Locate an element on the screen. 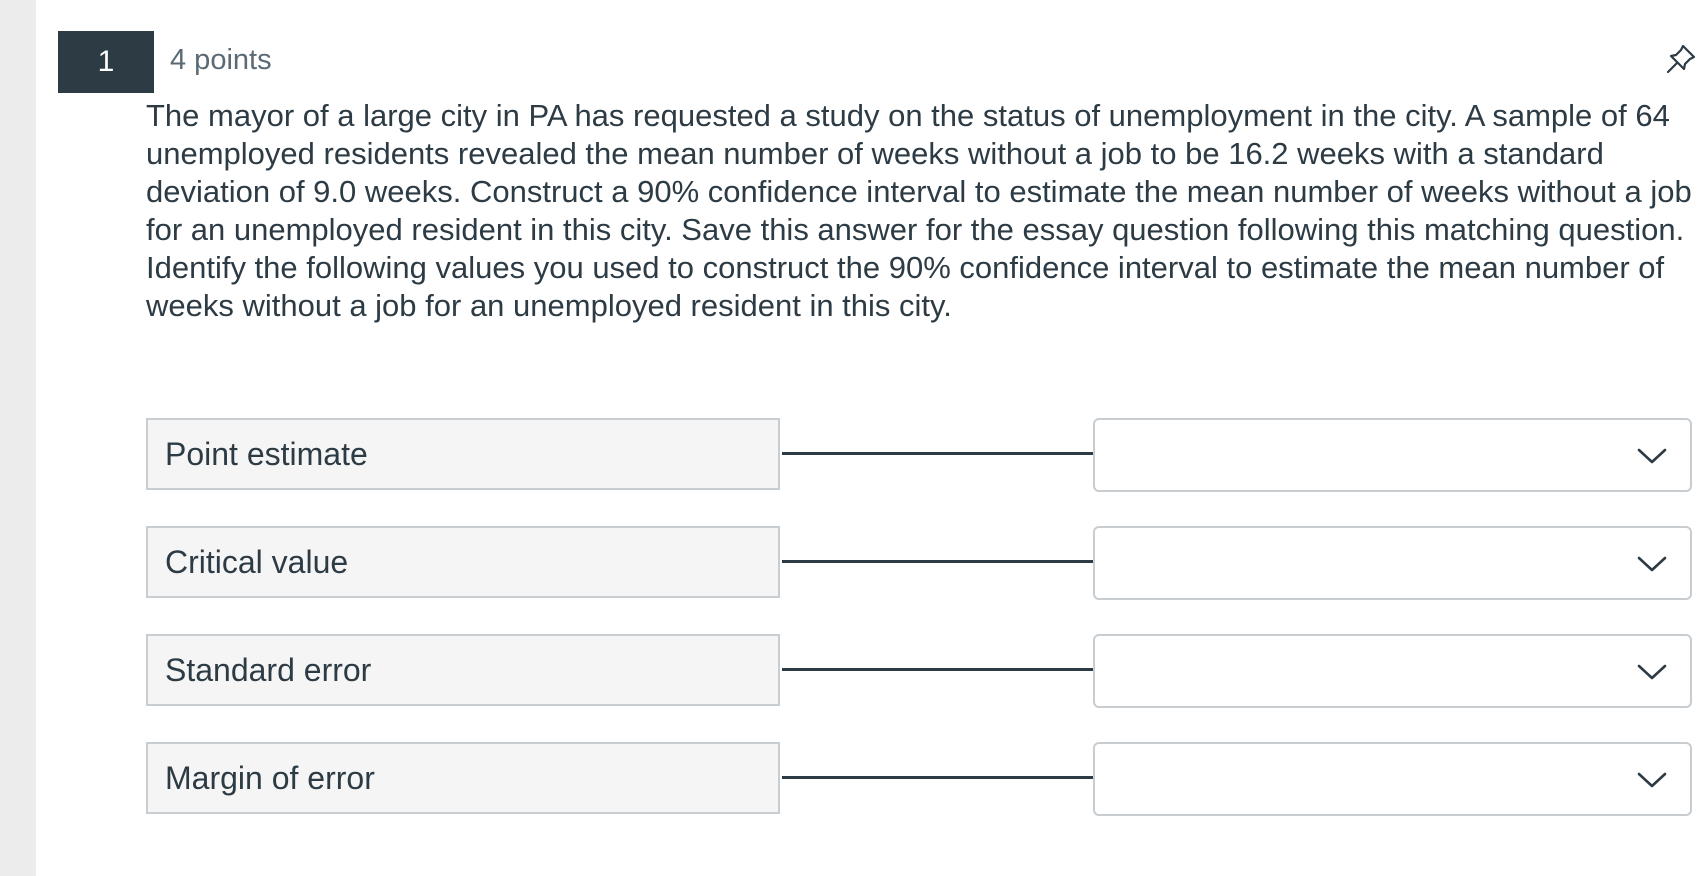 This screenshot has width=1704, height=876. question-number-badge: 1 is located at coordinates (106, 62).